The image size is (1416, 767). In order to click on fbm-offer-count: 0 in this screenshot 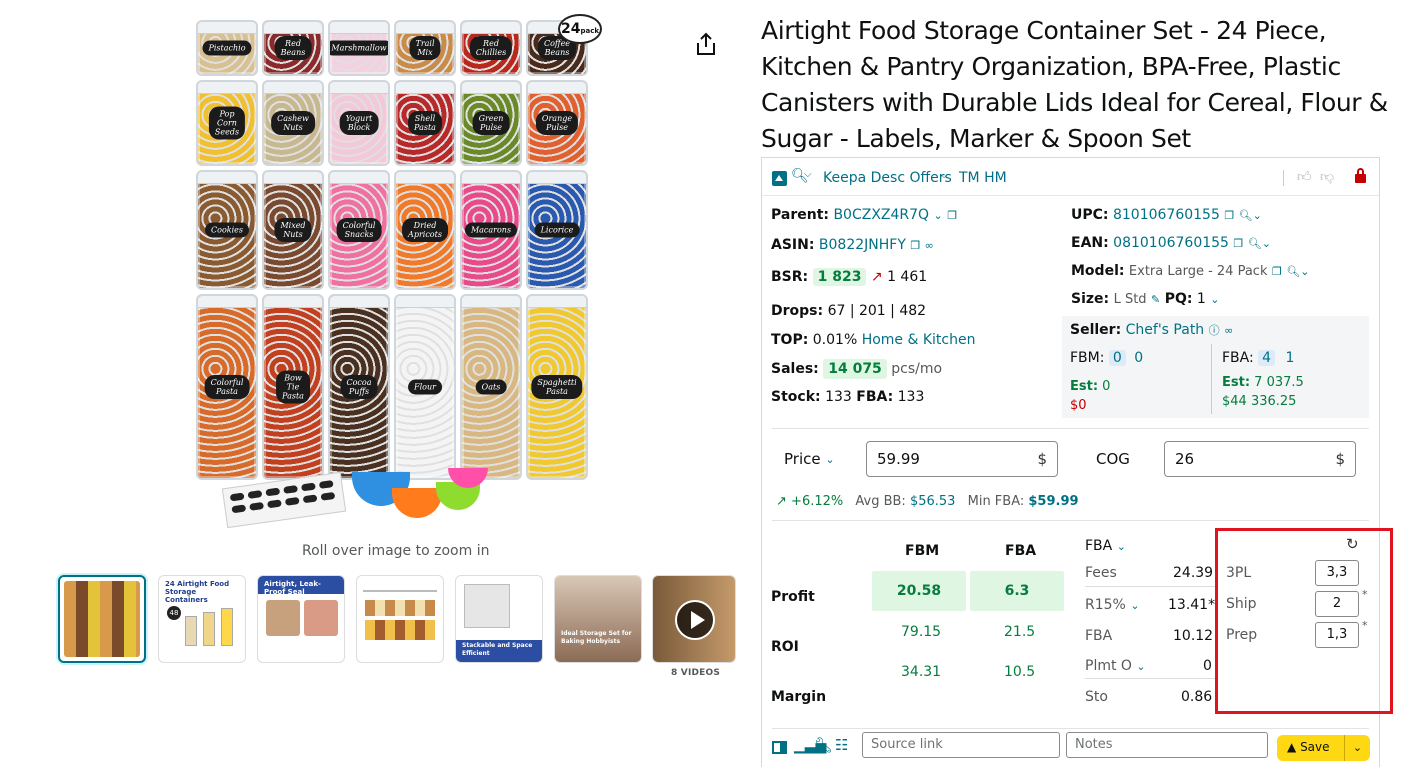, I will do `click(1117, 358)`.